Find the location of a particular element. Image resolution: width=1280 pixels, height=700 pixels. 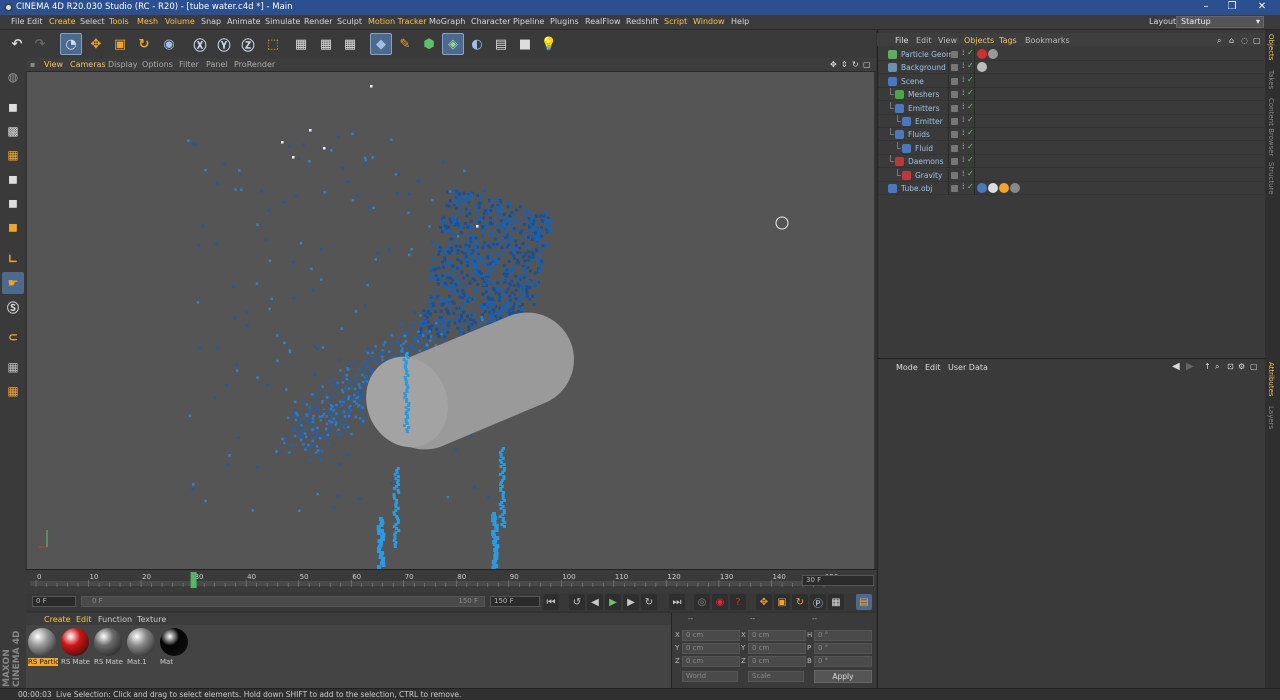

scale-icon: ▣ is located at coordinates (120, 44).